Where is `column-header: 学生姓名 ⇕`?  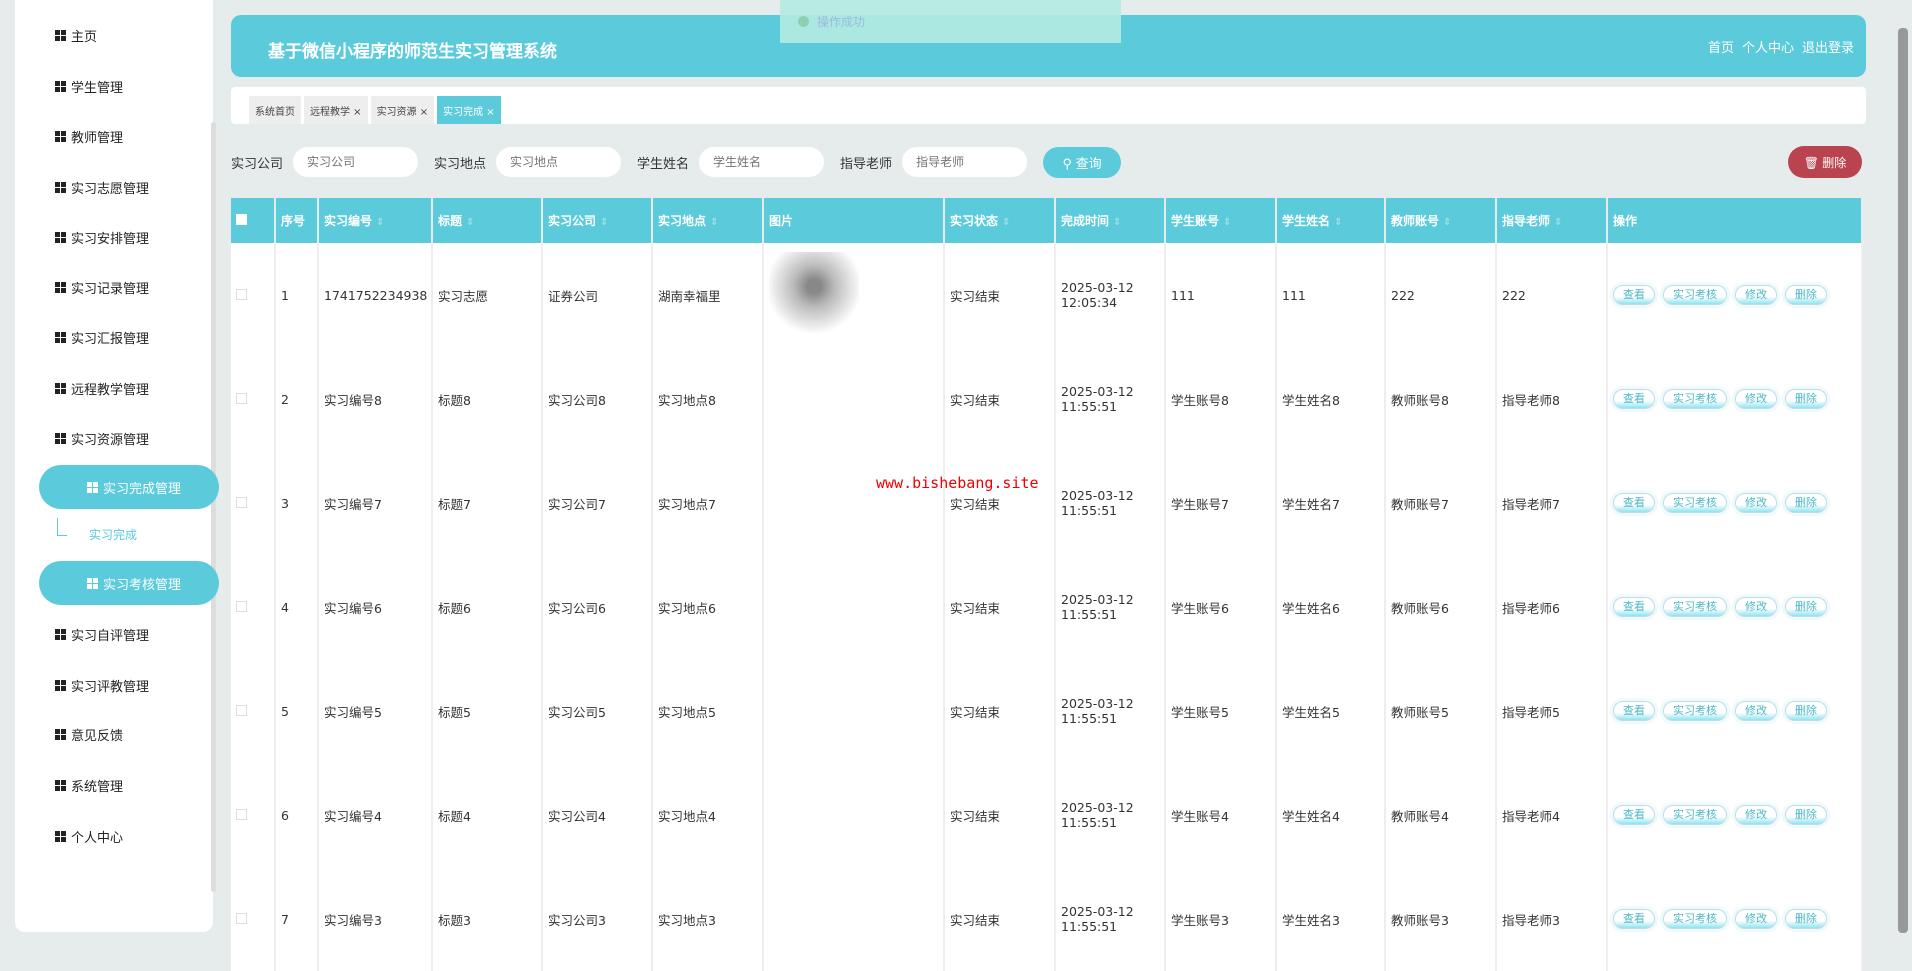 column-header: 学生姓名 ⇕ is located at coordinates (1331, 220).